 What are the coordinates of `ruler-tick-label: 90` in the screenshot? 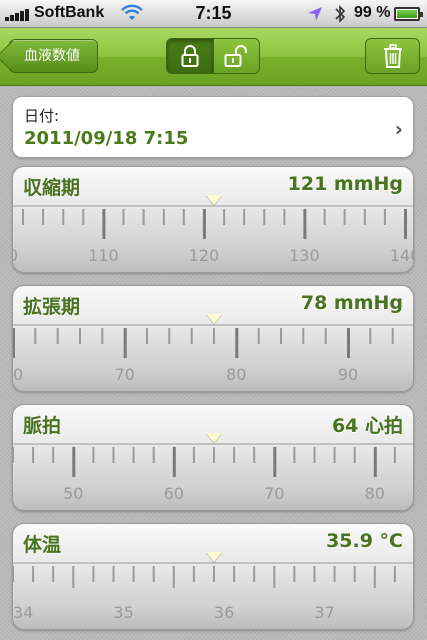 It's located at (348, 374).